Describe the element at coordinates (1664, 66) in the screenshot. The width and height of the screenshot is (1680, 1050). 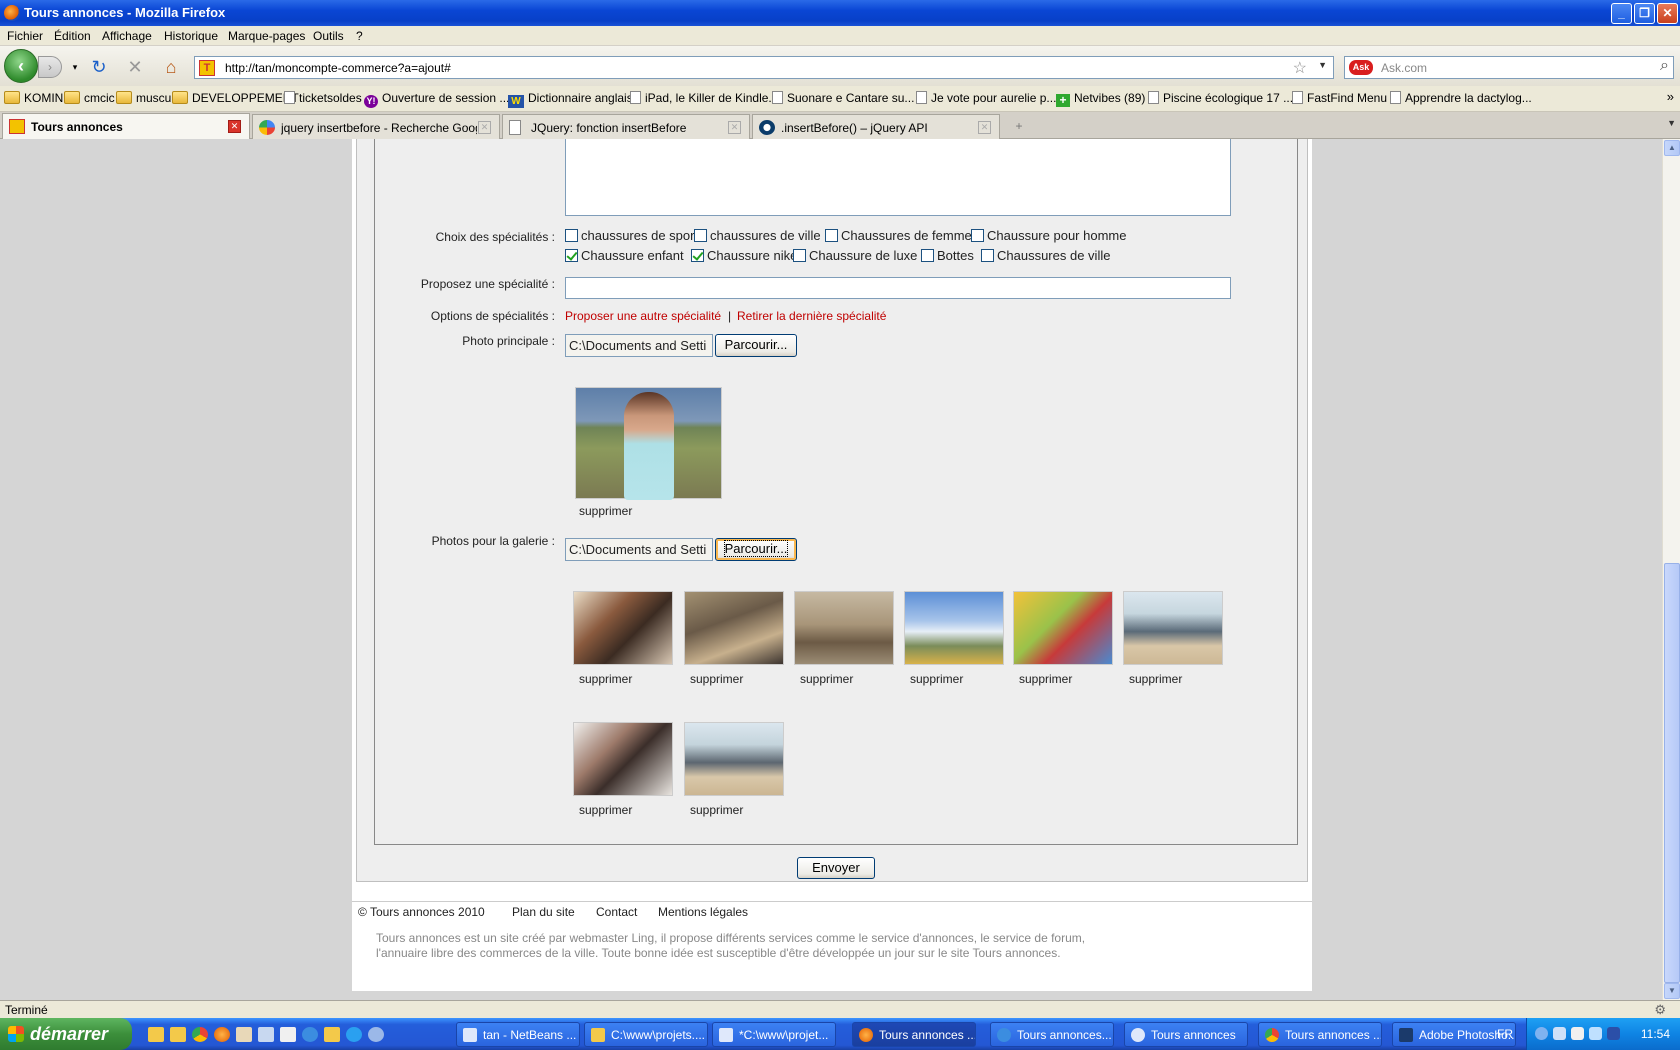
I see `search-icon: ⌕` at that location.